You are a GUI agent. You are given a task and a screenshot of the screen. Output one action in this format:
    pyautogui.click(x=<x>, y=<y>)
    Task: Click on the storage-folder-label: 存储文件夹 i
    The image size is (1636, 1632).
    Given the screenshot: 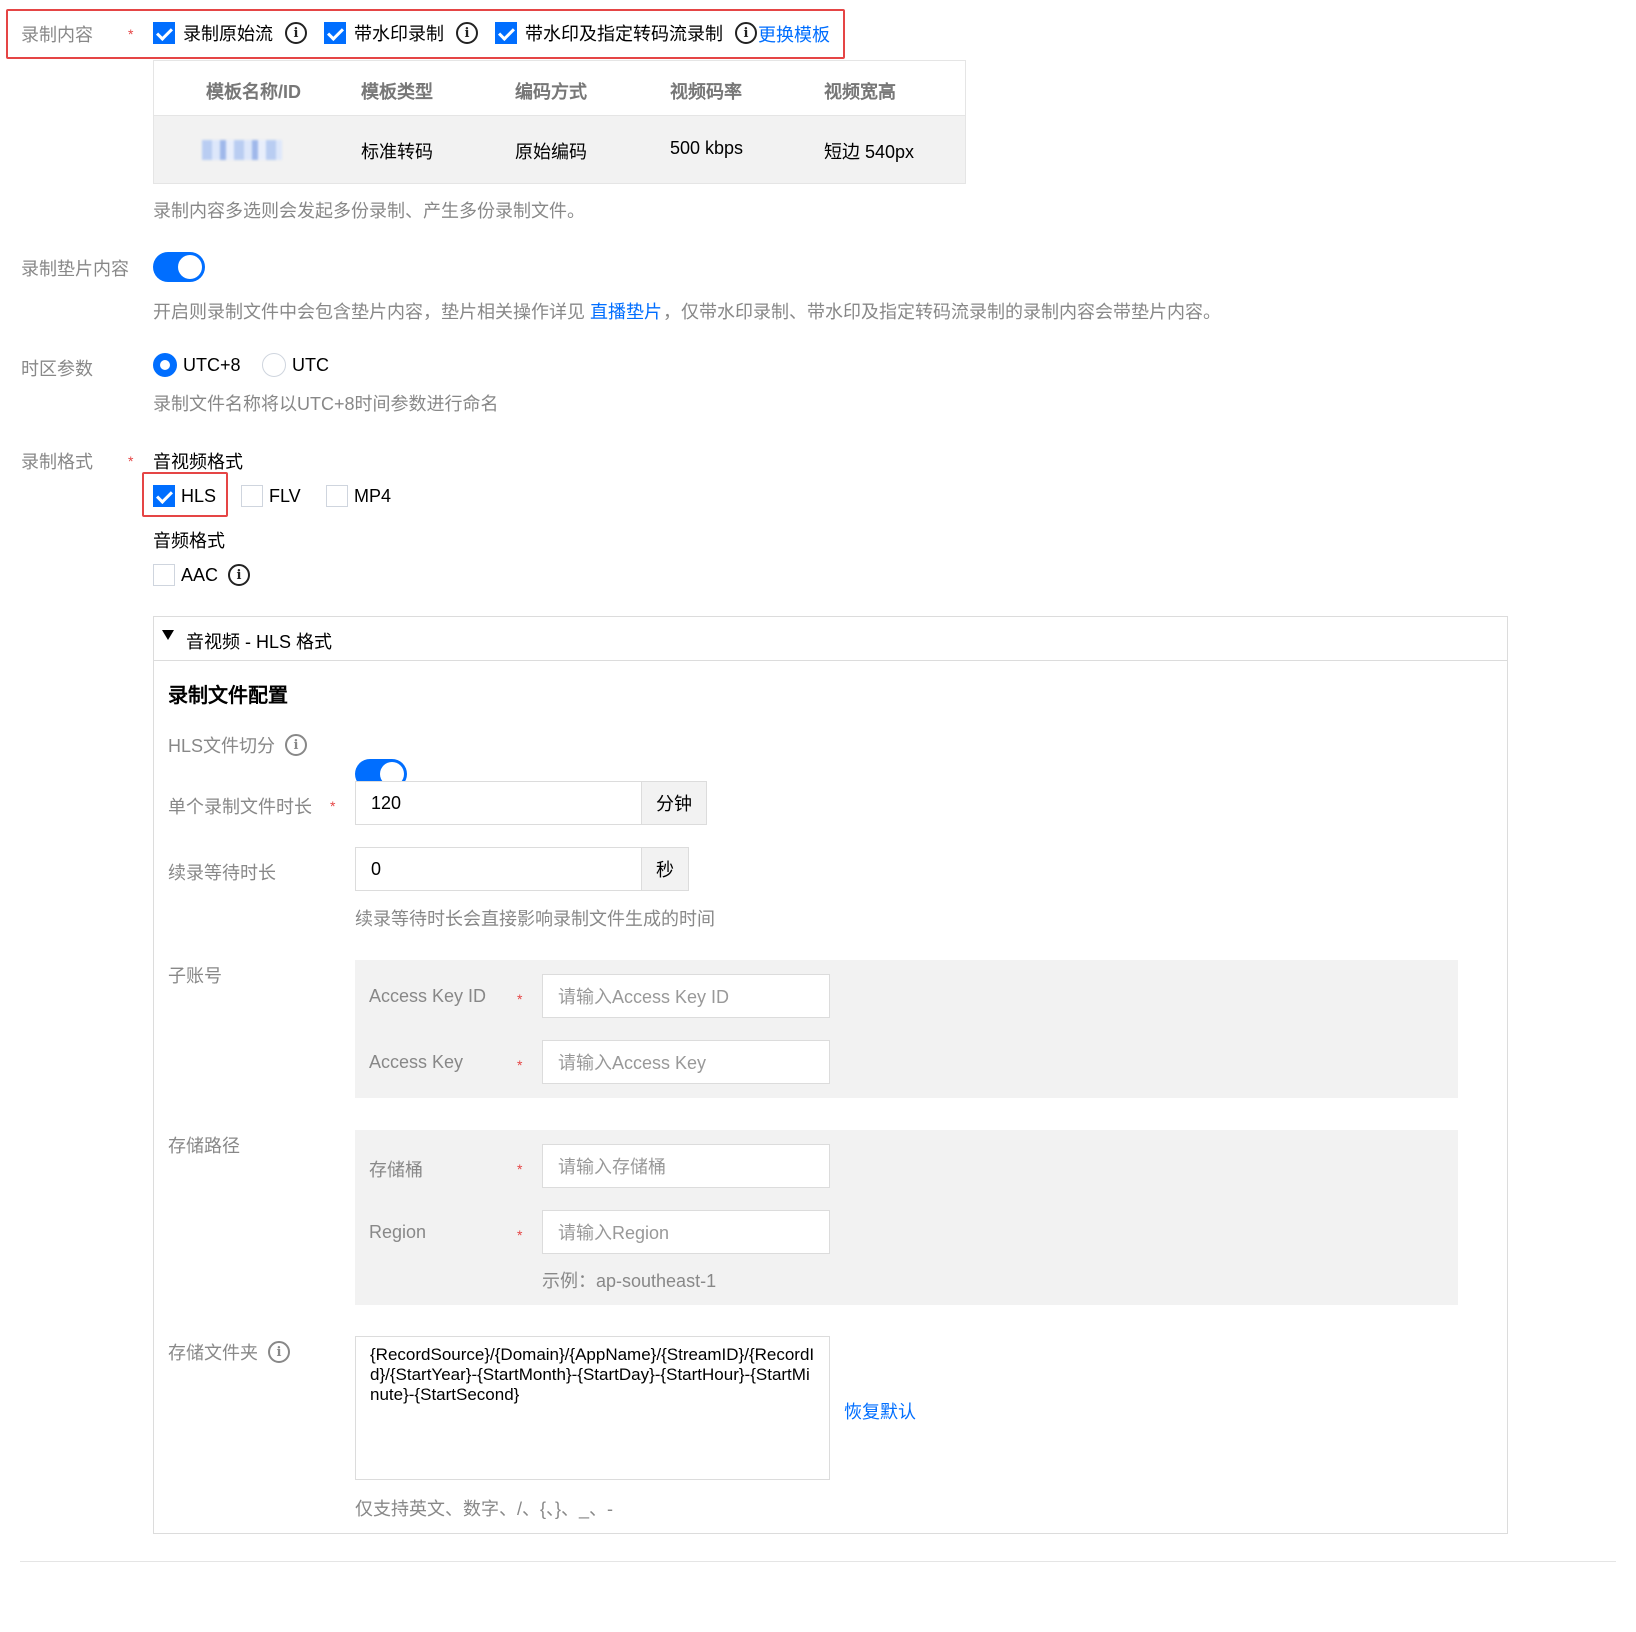 What is the action you would take?
    pyautogui.click(x=229, y=1352)
    